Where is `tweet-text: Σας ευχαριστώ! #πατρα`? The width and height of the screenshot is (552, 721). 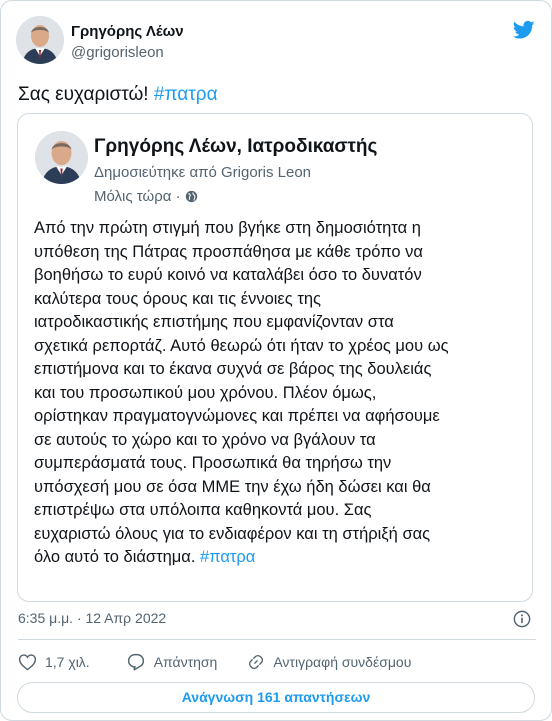 tweet-text: Σας ευχαριστώ! #πατρα is located at coordinates (118, 95).